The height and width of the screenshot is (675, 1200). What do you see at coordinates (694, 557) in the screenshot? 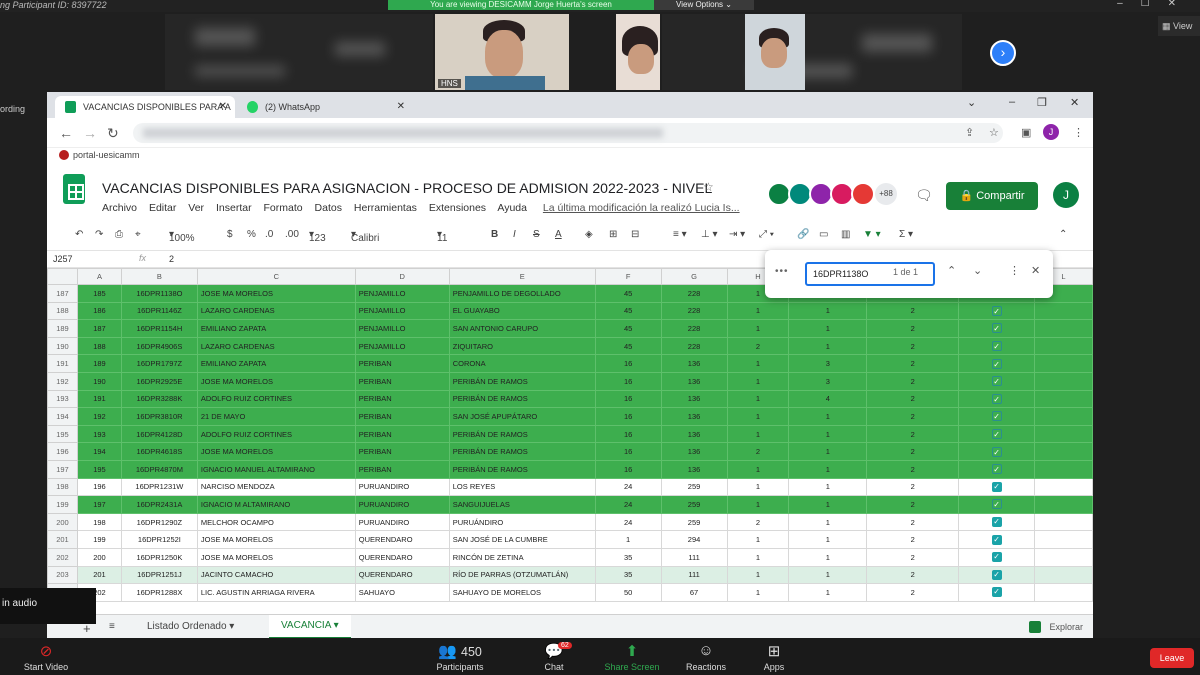
I see `cell: 111` at bounding box center [694, 557].